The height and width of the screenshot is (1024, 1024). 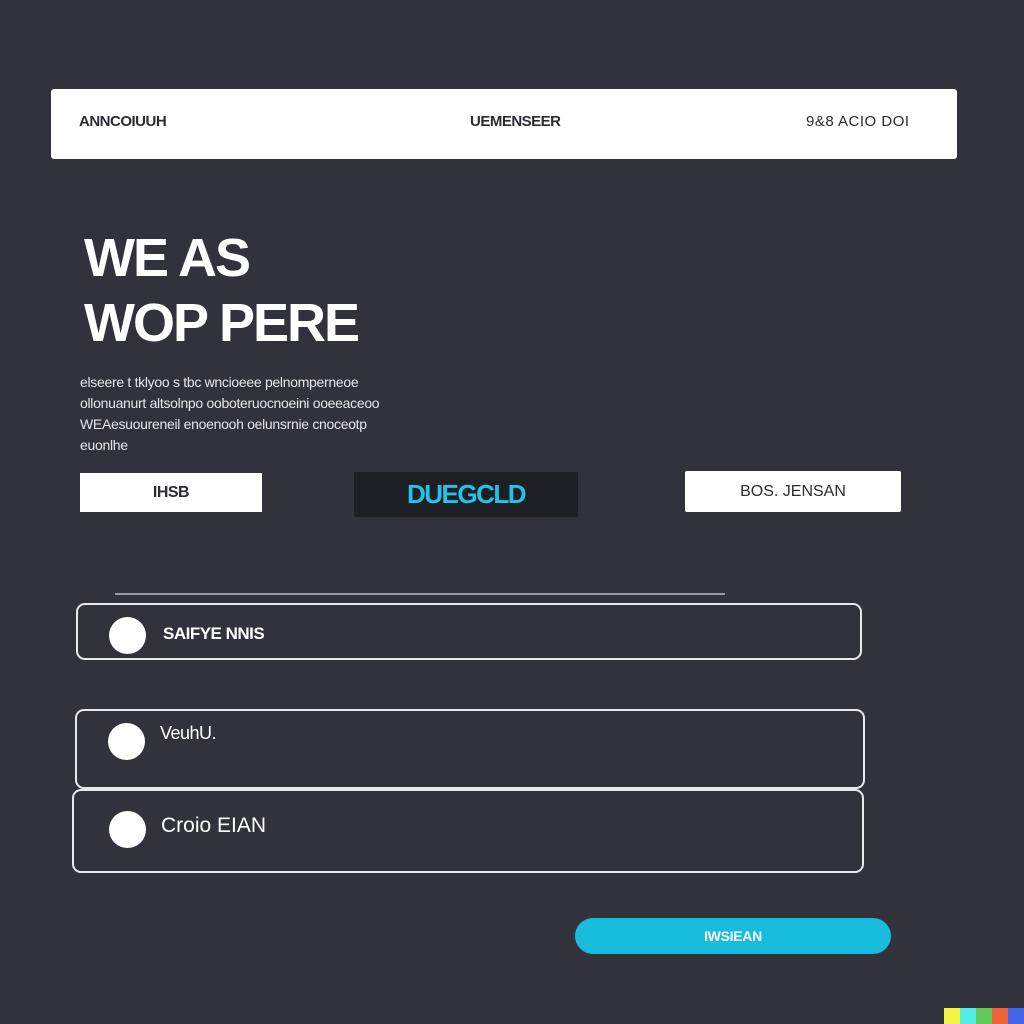 I want to click on submit-button-label: IWSIEAN, so click(x=733, y=936).